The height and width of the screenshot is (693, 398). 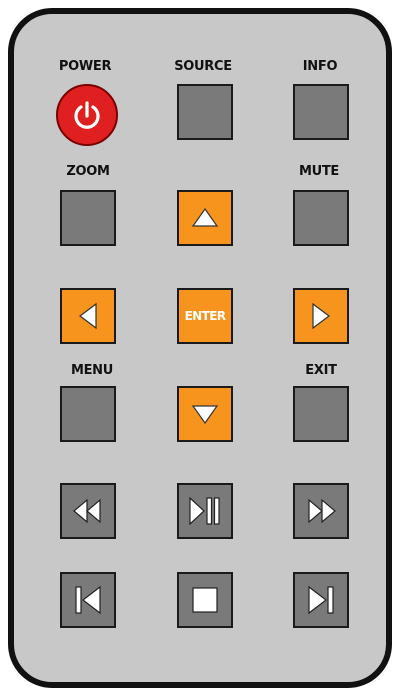 I want to click on arrow-left-icon, so click(x=88, y=316).